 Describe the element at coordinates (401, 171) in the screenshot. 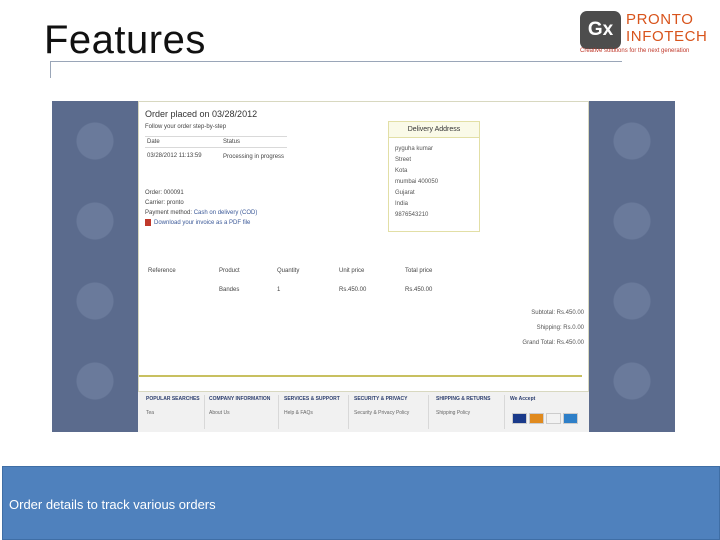

I see `address-line: Kota` at that location.